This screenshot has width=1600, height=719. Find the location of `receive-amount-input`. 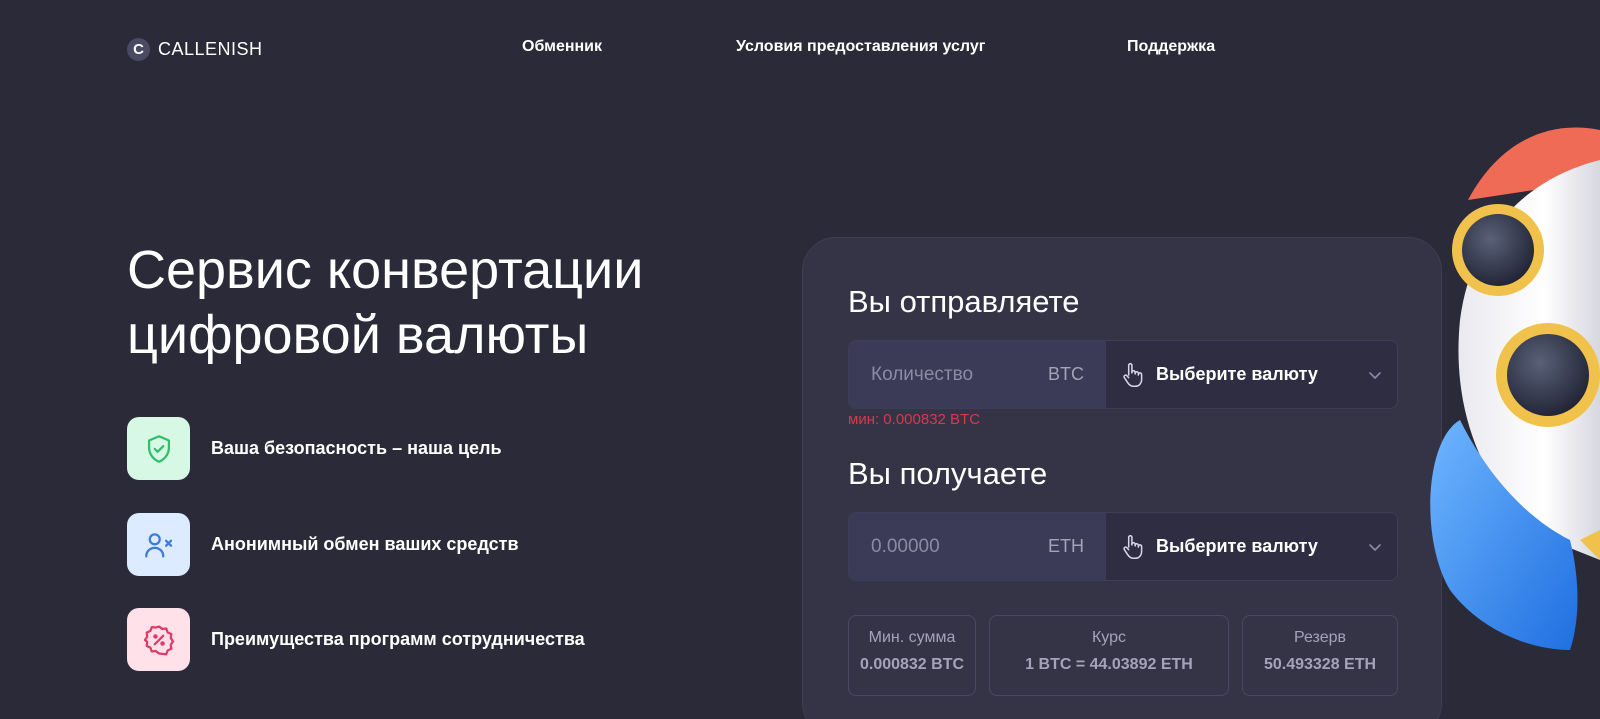

receive-amount-input is located at coordinates (946, 546).